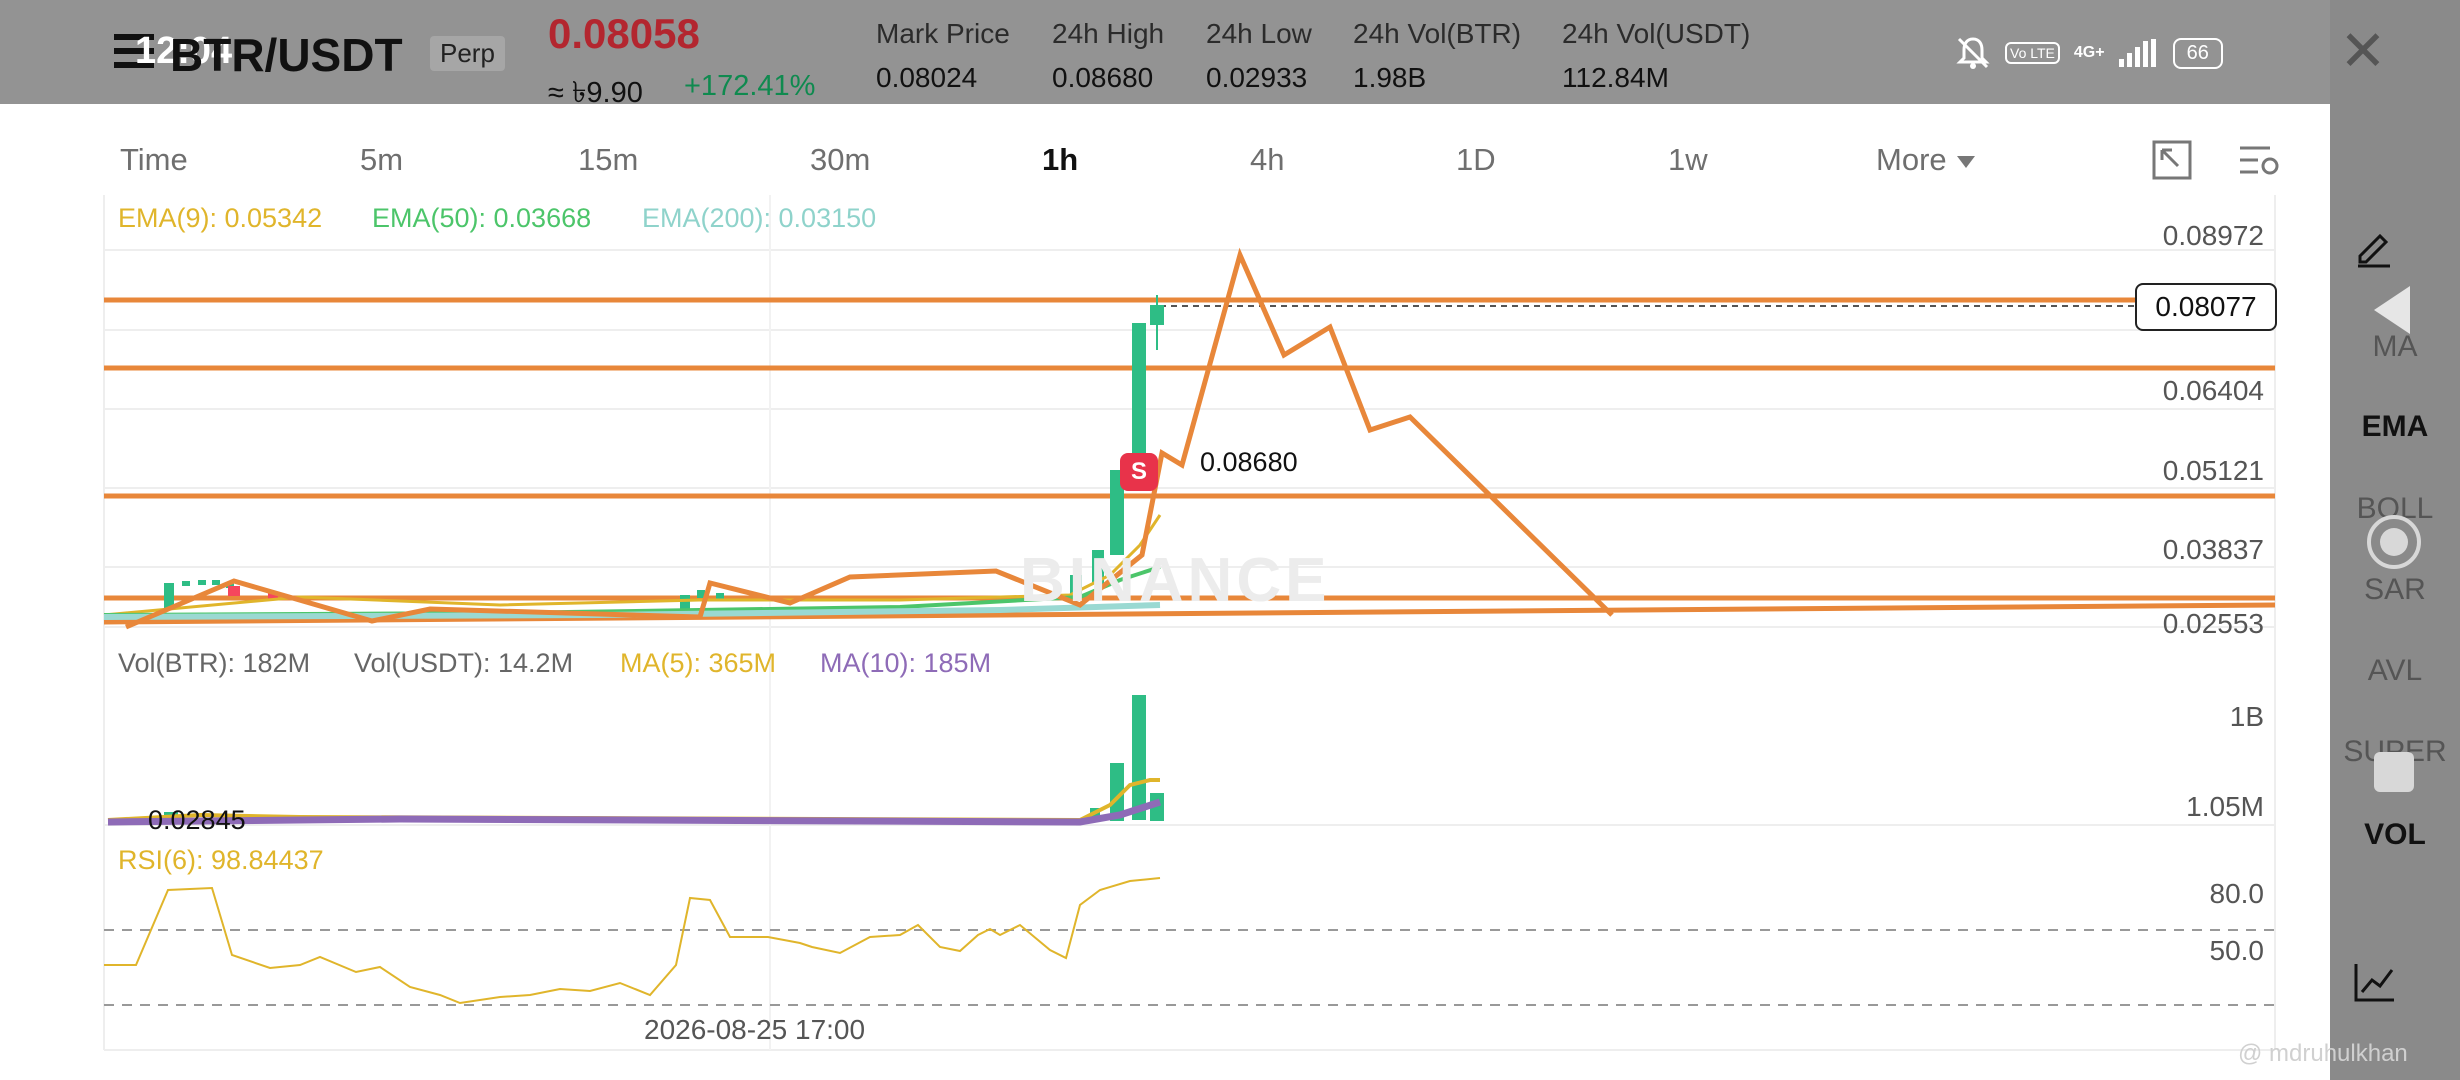 This screenshot has width=2460, height=1080. I want to click on vol-btr-24h-label: 24h Vol(BTR), so click(1437, 33).